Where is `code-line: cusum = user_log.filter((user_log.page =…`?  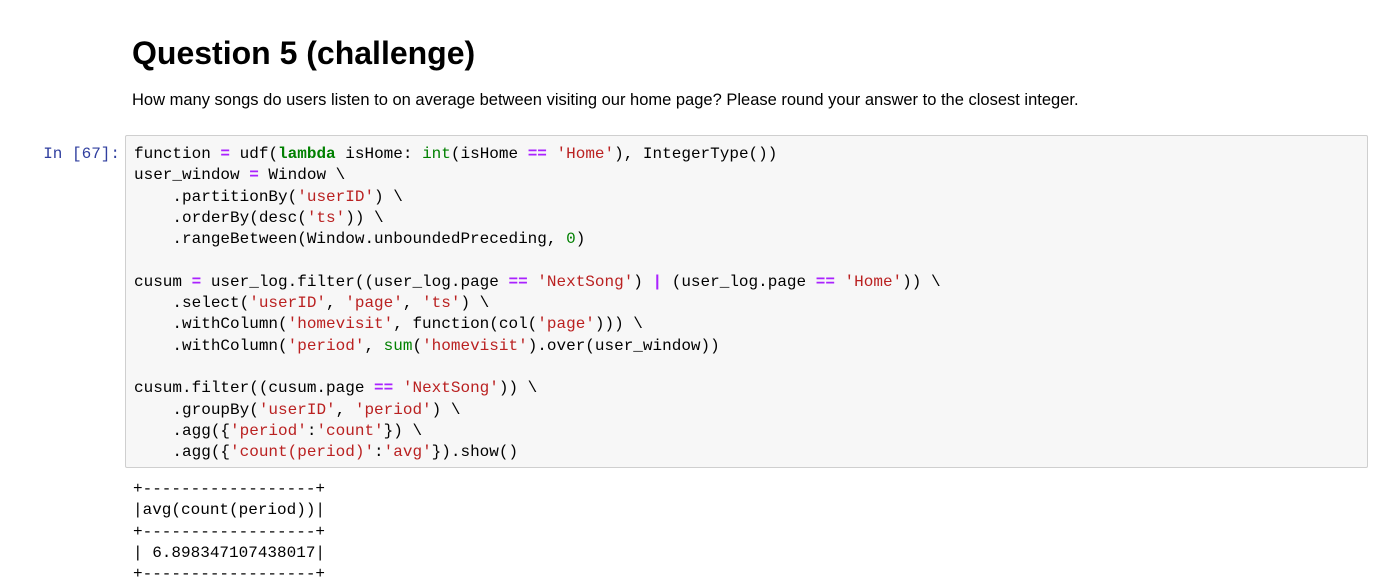 code-line: cusum = user_log.filter((user_log.page =… is located at coordinates (537, 281).